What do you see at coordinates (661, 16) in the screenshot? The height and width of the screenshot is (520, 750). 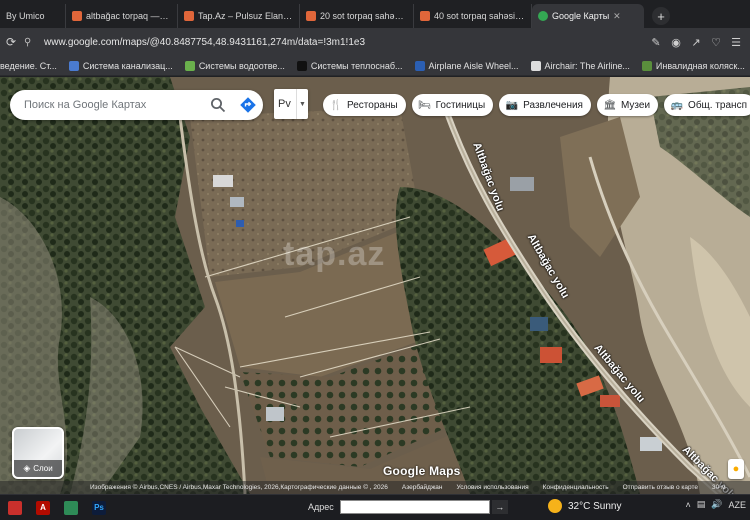 I see `new-tab-button: +` at bounding box center [661, 16].